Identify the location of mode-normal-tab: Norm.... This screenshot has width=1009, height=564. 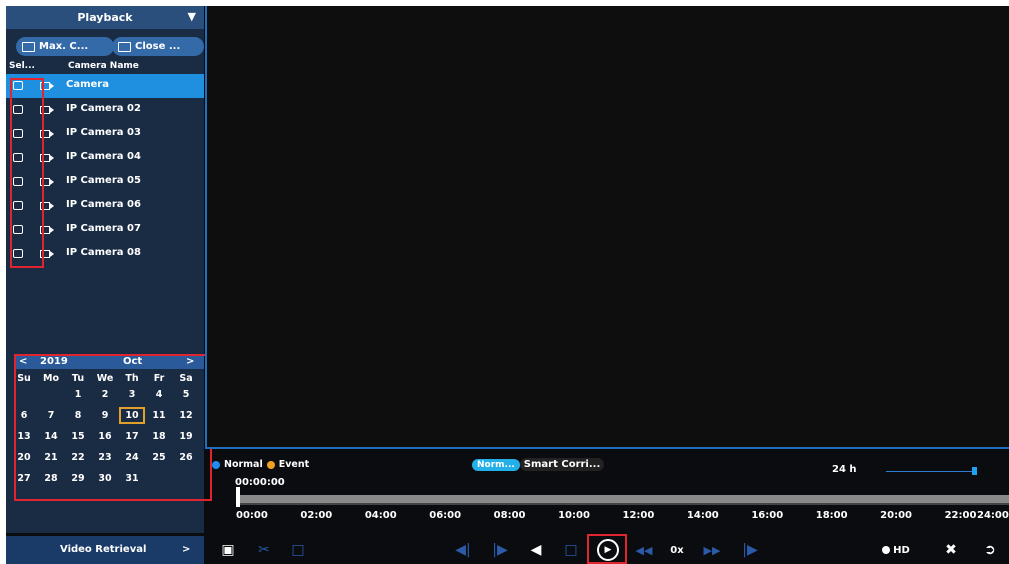
(496, 464).